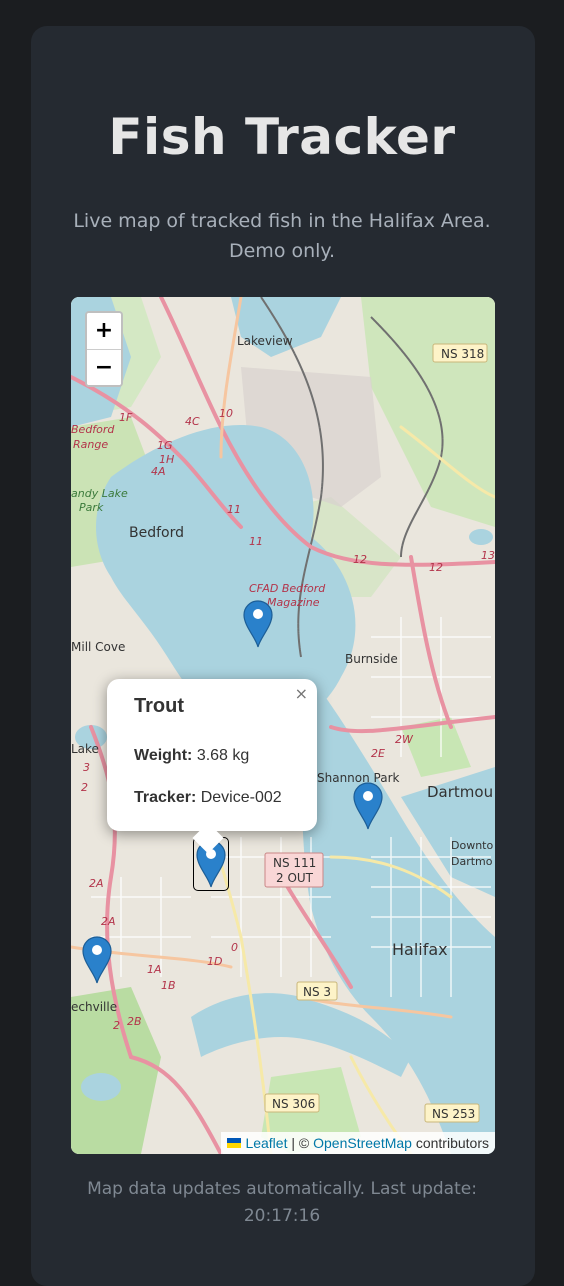 This screenshot has width=564, height=1286. Describe the element at coordinates (99, 493) in the screenshot. I see `map-label-sandy-lake-1: andy Lake` at that location.